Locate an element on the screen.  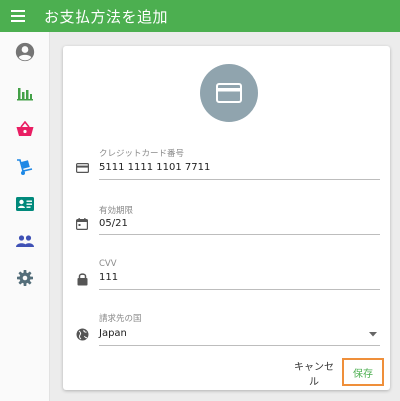
expiry-underline is located at coordinates (239, 234).